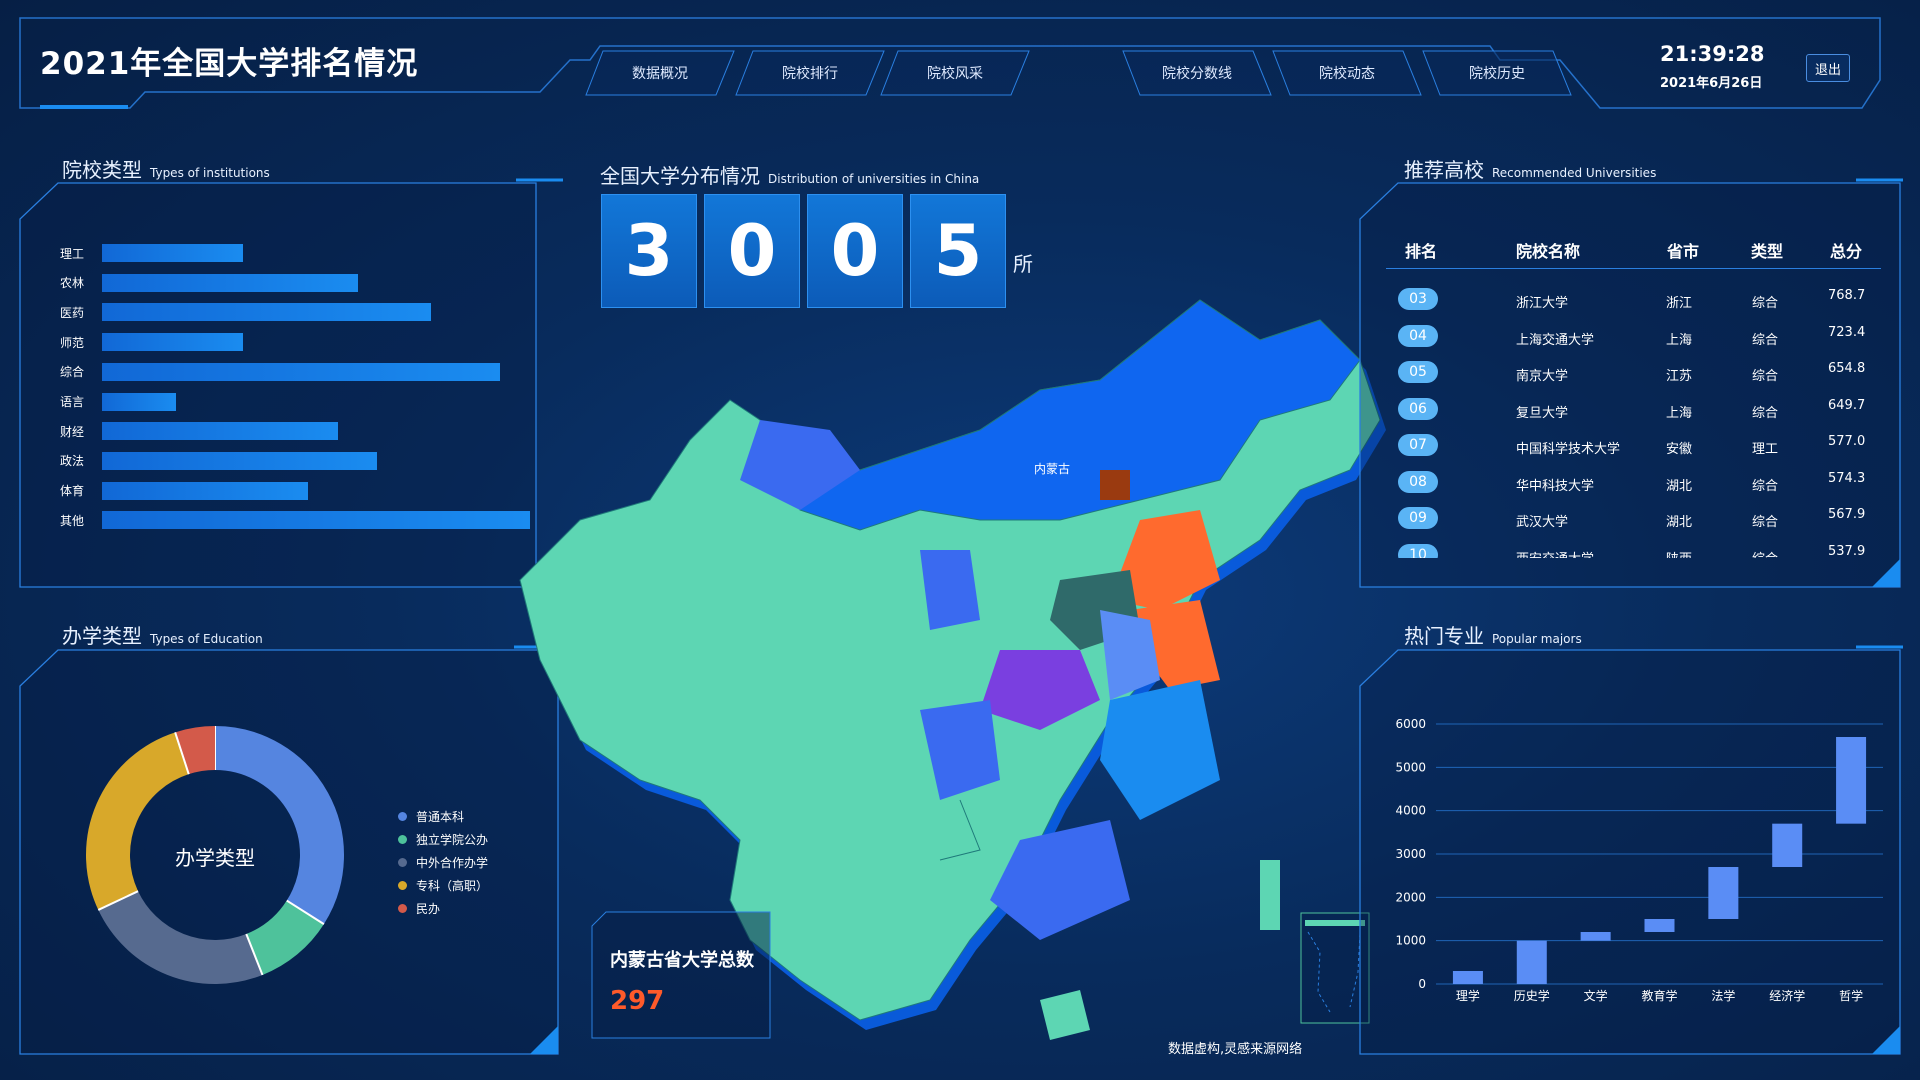 The width and height of the screenshot is (1920, 1080). I want to click on rank-badge: 04, so click(1418, 335).